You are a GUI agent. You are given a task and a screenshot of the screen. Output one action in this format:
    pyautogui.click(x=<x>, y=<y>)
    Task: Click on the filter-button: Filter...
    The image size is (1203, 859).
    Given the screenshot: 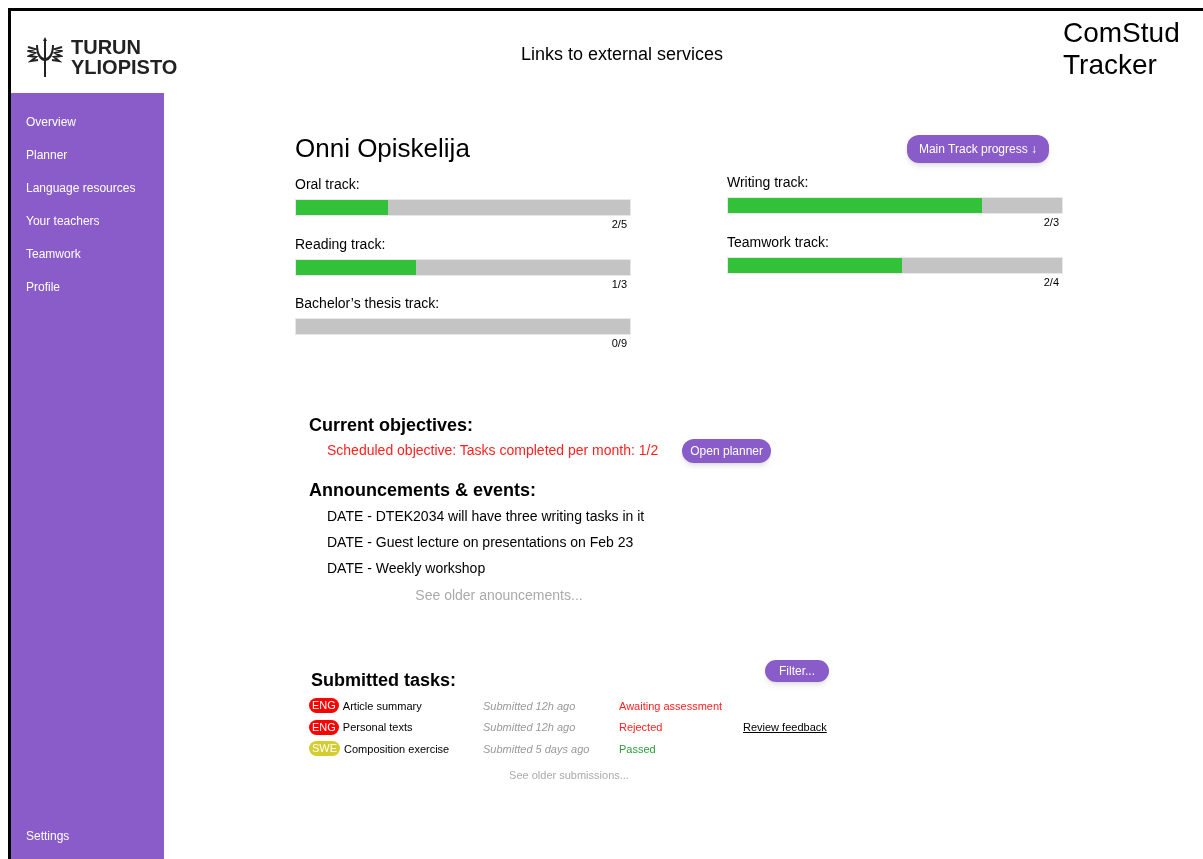 What is the action you would take?
    pyautogui.click(x=797, y=670)
    